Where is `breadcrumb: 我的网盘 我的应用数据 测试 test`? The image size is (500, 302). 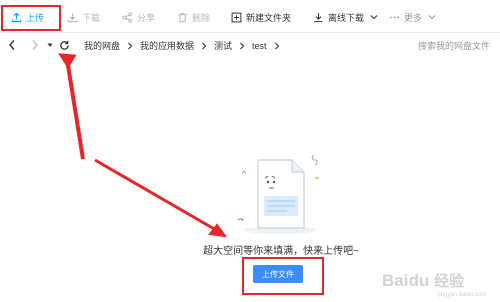
breadcrumb: 我的网盘 我的应用数据 测试 test is located at coordinates (182, 45).